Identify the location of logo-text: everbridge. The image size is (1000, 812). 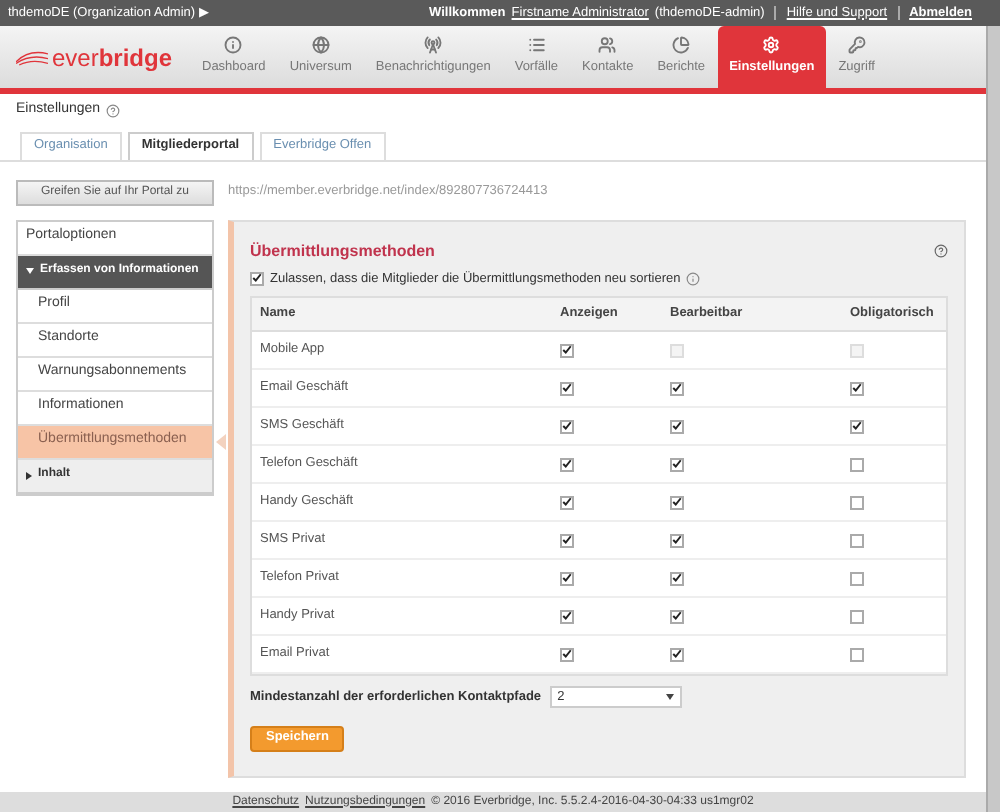
(112, 57).